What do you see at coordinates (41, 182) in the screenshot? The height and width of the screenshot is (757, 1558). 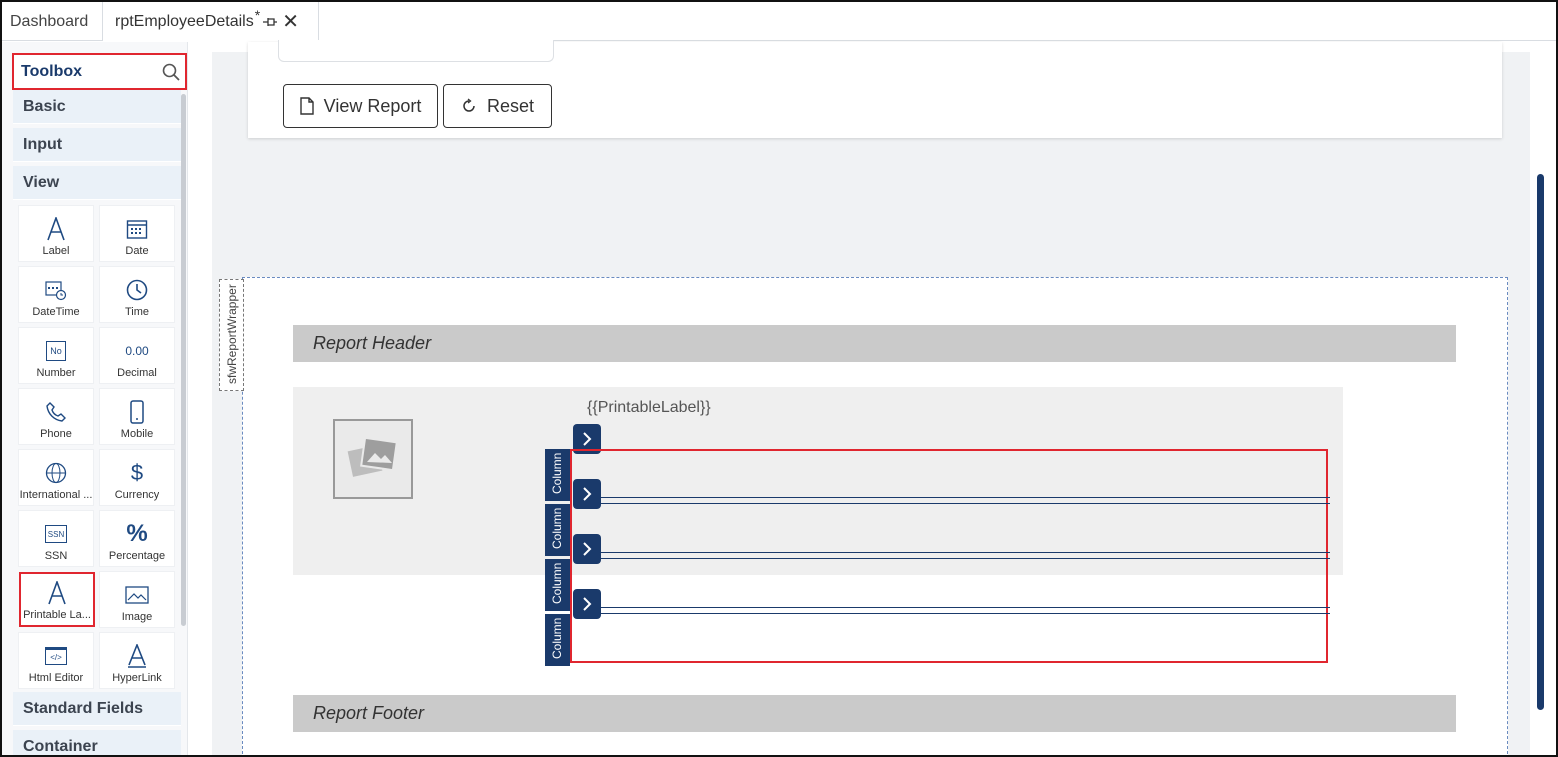 I see `section-view-label: View` at bounding box center [41, 182].